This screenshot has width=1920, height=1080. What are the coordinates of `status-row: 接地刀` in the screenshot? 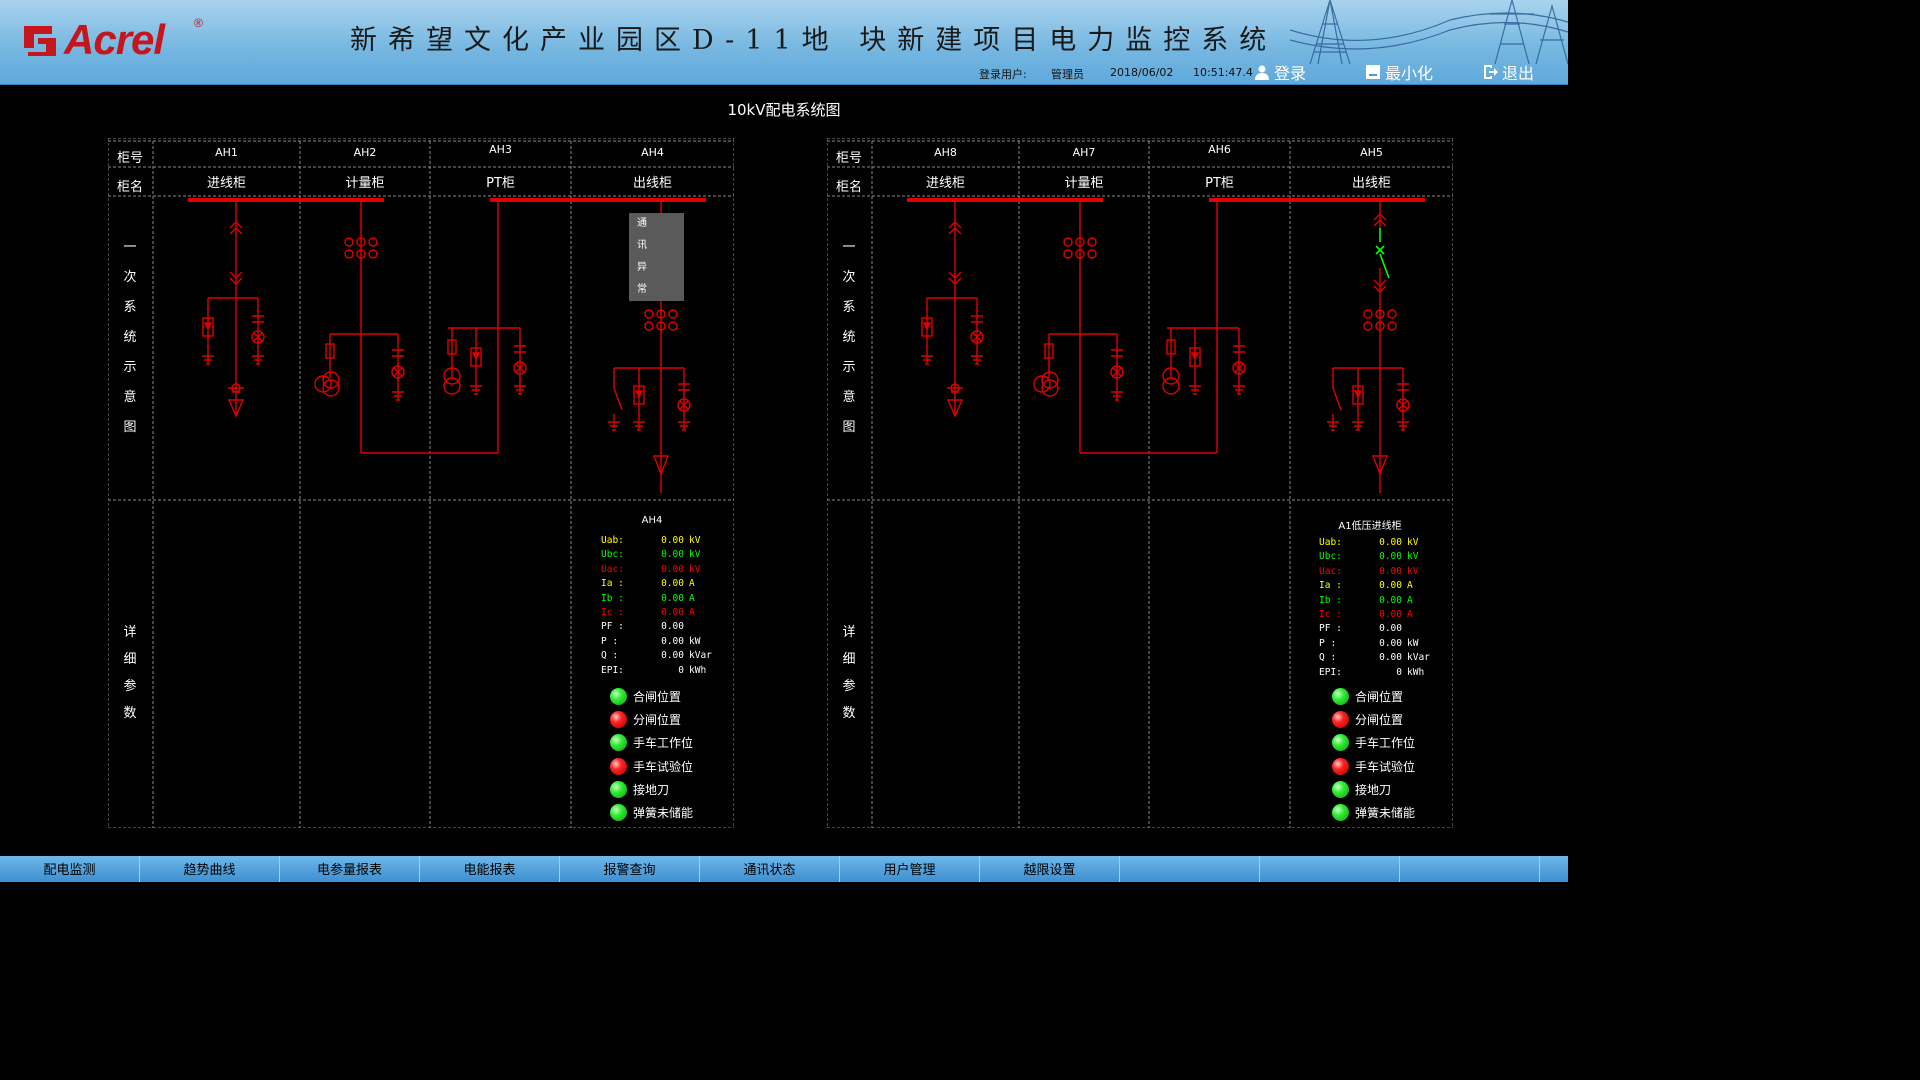 It's located at (1373, 789).